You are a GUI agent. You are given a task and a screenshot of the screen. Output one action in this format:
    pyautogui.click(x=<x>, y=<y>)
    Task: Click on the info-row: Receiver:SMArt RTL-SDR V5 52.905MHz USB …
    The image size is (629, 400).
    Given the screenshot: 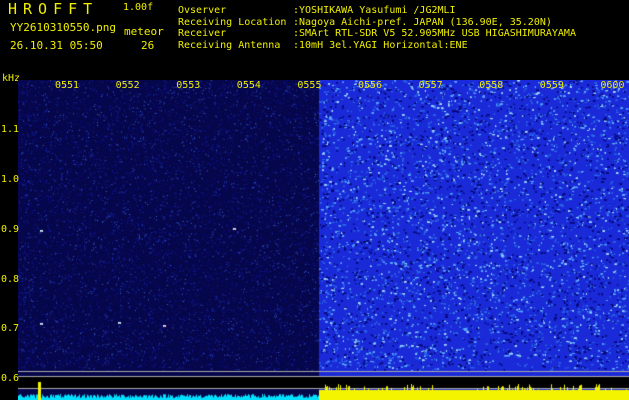 What is the action you would take?
    pyautogui.click(x=377, y=33)
    